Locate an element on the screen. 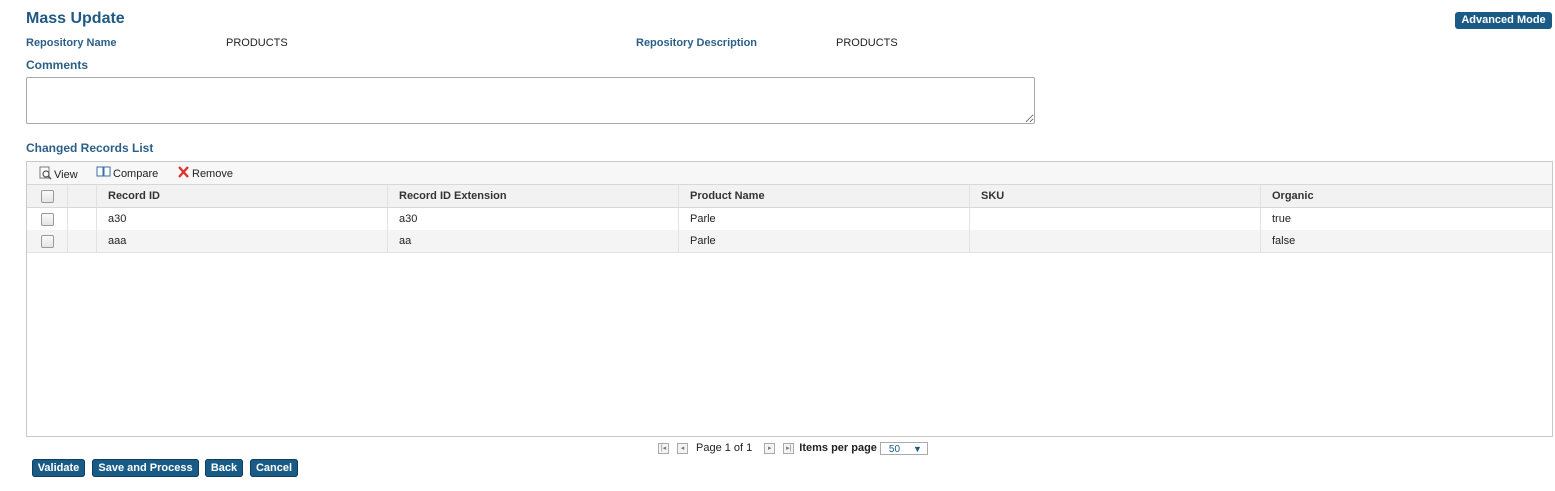 Image resolution: width=1555 pixels, height=491 pixels. view-label: View is located at coordinates (66, 174).